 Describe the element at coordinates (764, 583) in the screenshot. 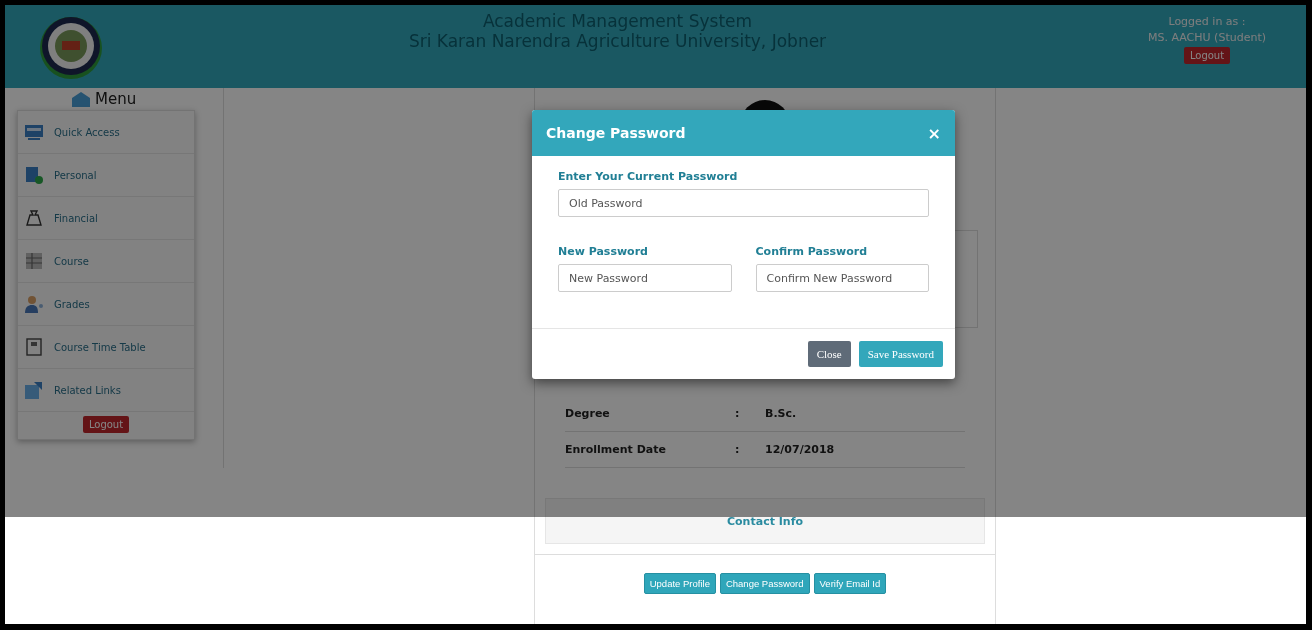

I see `profile-action-button: Change Password` at that location.